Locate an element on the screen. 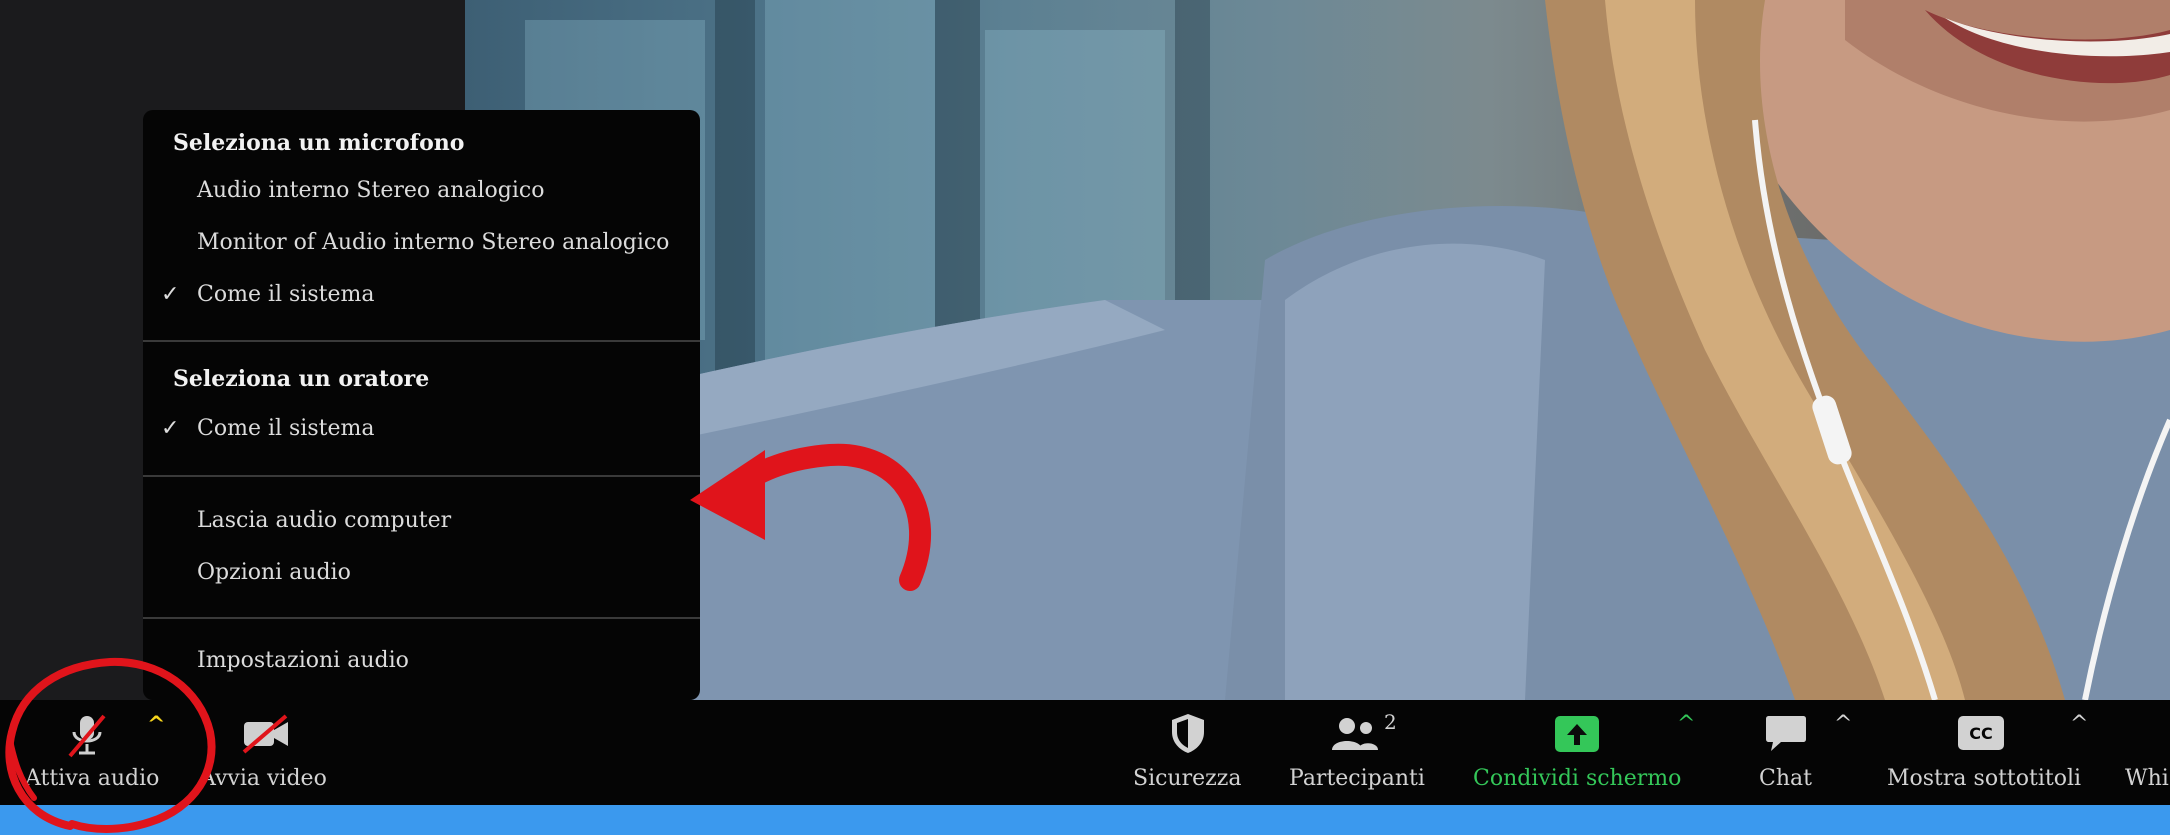  annotation-arrow is located at coordinates (810, 517).